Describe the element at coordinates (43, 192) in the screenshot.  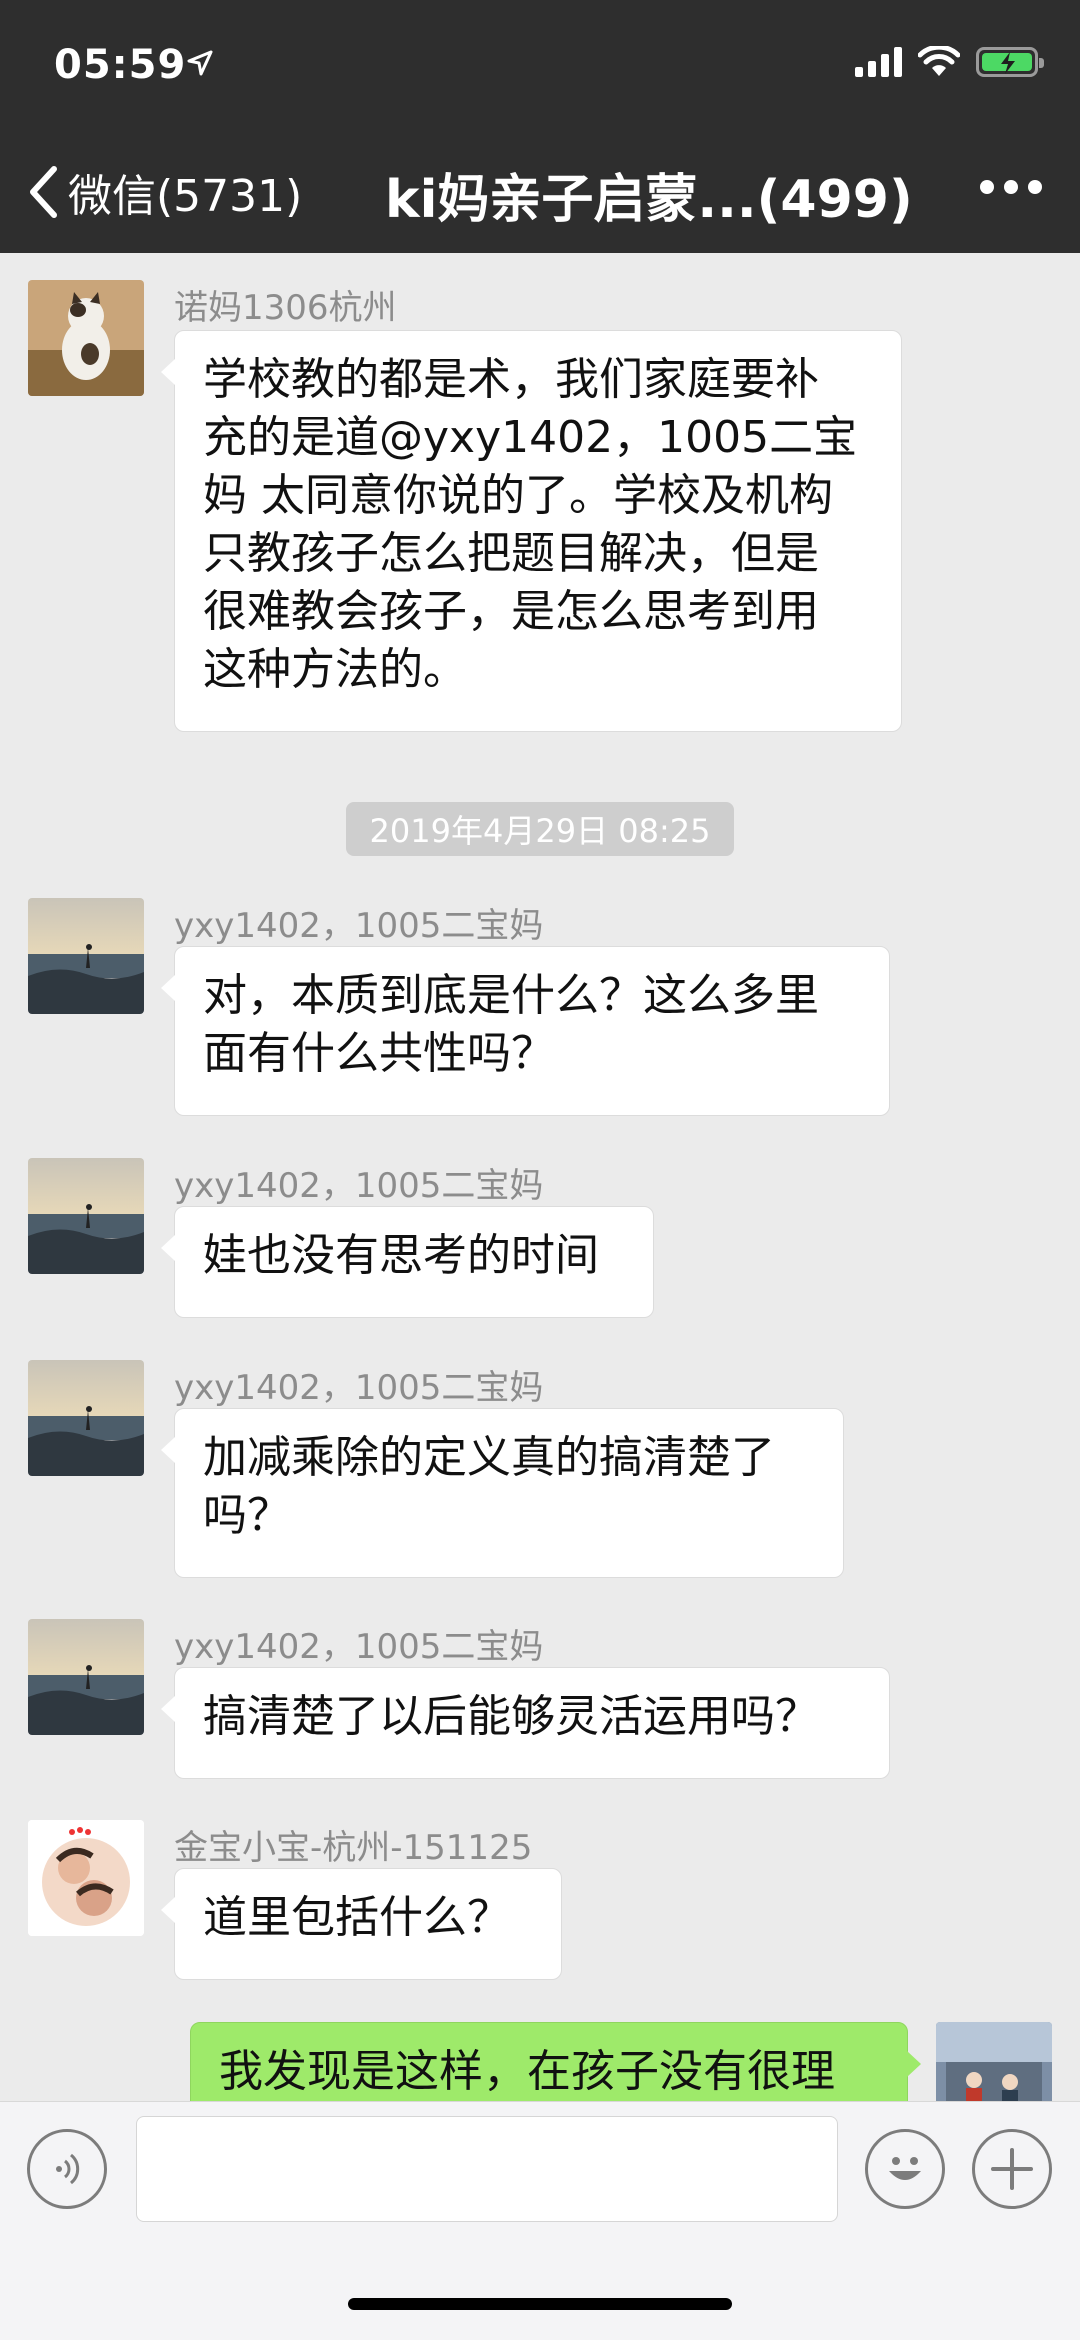
I see `chevron-left-icon` at that location.